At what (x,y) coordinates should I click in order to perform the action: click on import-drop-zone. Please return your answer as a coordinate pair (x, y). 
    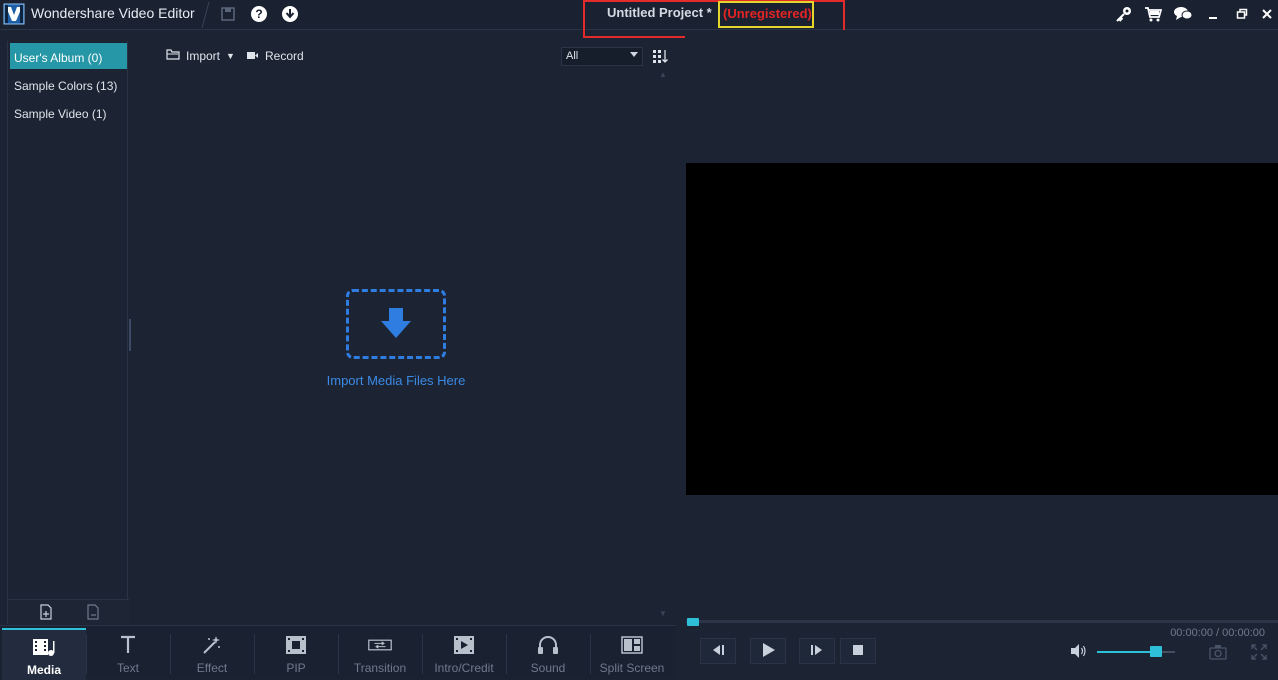
    Looking at the image, I should click on (396, 324).